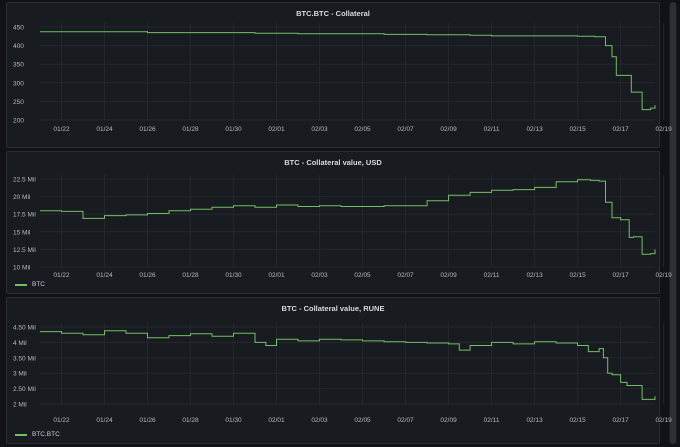 This screenshot has height=447, width=680. I want to click on y-tick-label: 20 Mil, so click(22, 197).